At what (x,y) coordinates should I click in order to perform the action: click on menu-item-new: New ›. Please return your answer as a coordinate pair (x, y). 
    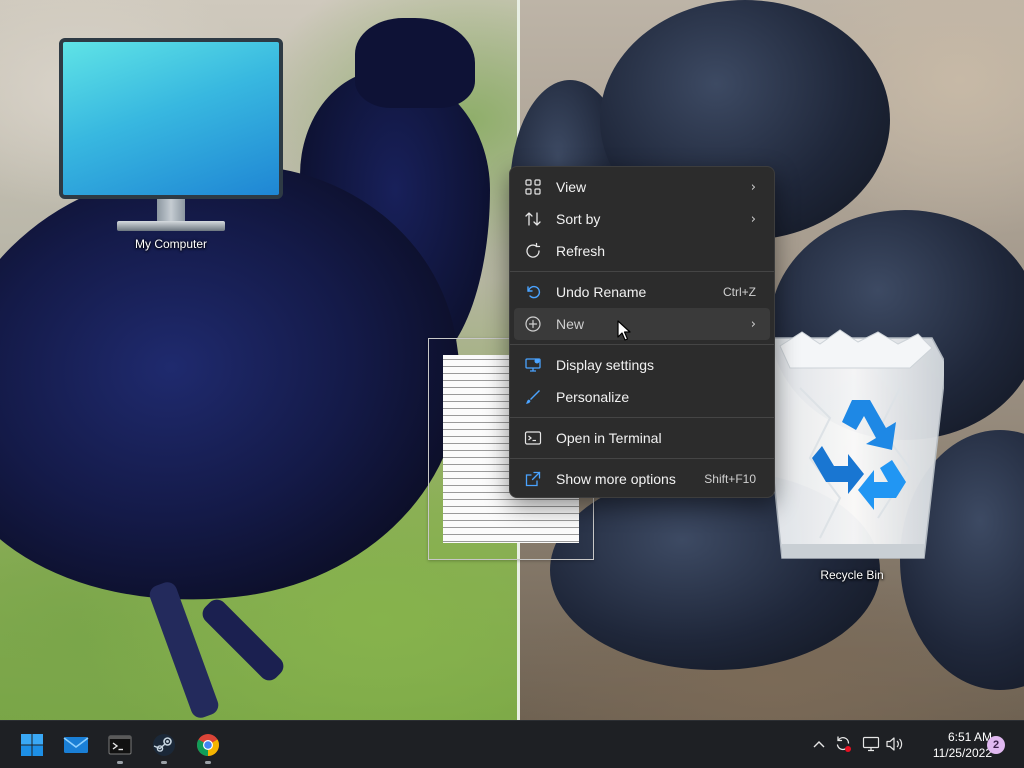
    Looking at the image, I should click on (642, 324).